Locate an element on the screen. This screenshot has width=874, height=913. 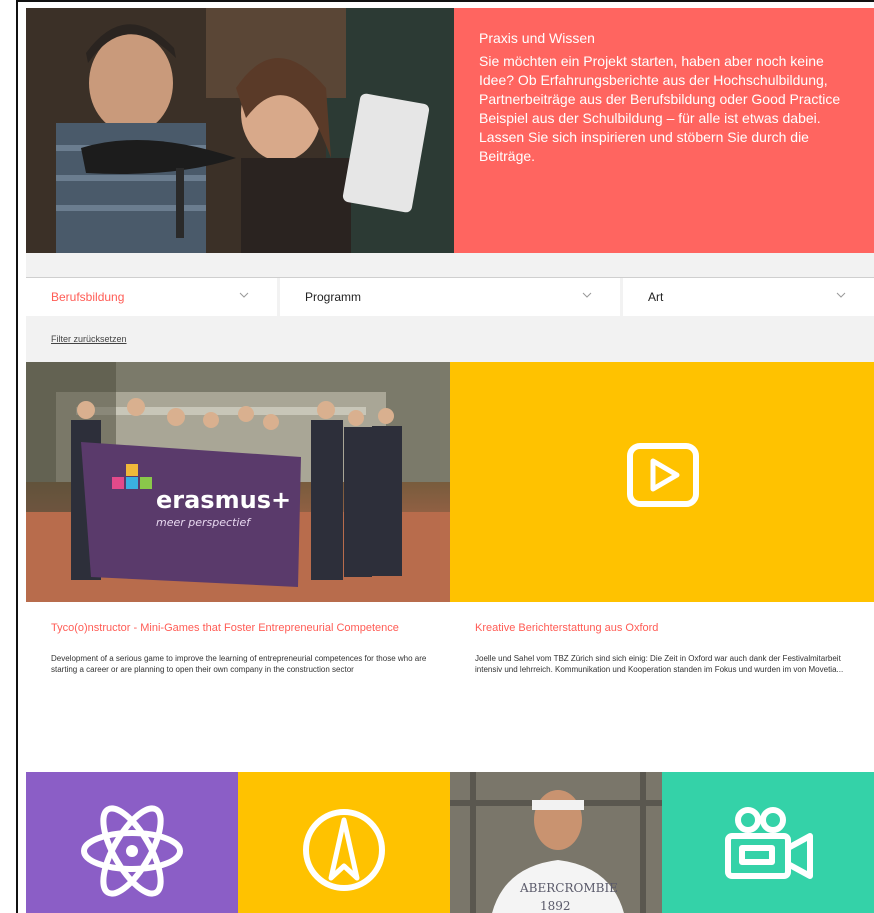
tile-compass is located at coordinates (344, 842).